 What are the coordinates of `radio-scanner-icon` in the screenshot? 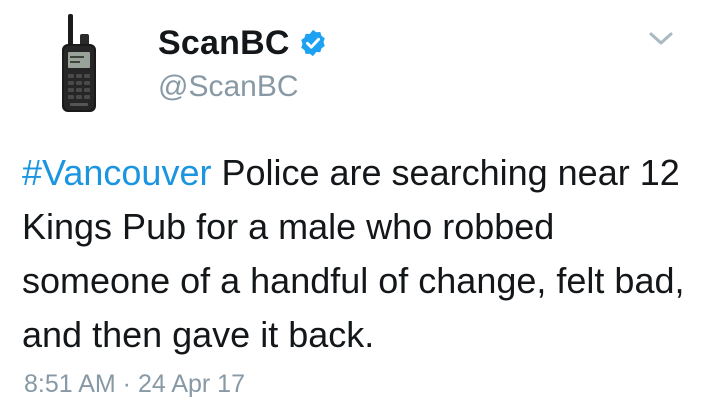 It's located at (79, 63).